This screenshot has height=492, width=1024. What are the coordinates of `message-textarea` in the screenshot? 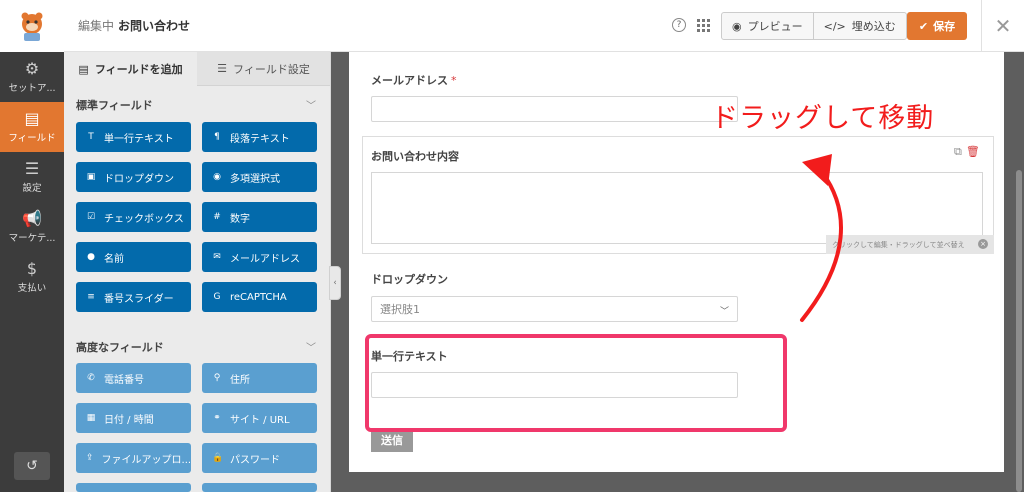 It's located at (677, 208).